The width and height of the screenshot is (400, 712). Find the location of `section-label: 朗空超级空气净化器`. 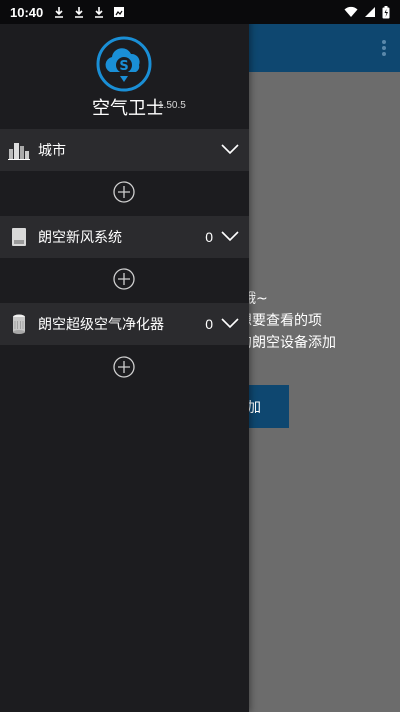

section-label: 朗空超级空气净化器 is located at coordinates (101, 325).